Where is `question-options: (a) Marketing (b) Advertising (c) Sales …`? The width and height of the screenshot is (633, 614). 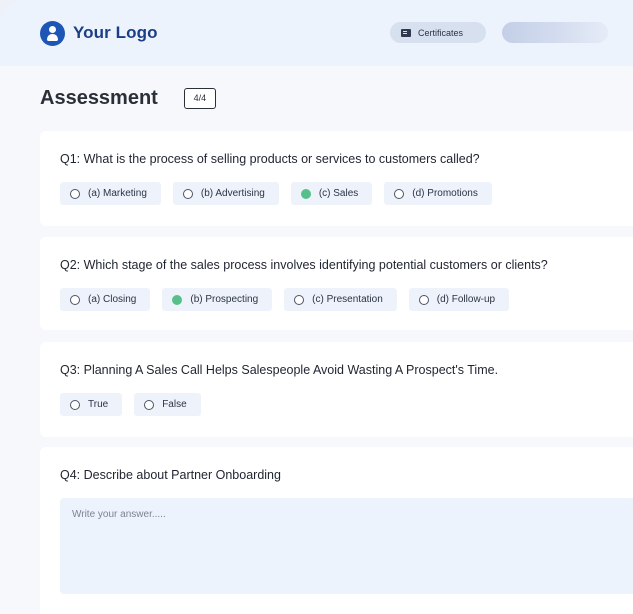 question-options: (a) Marketing (b) Advertising (c) Sales … is located at coordinates (276, 193).